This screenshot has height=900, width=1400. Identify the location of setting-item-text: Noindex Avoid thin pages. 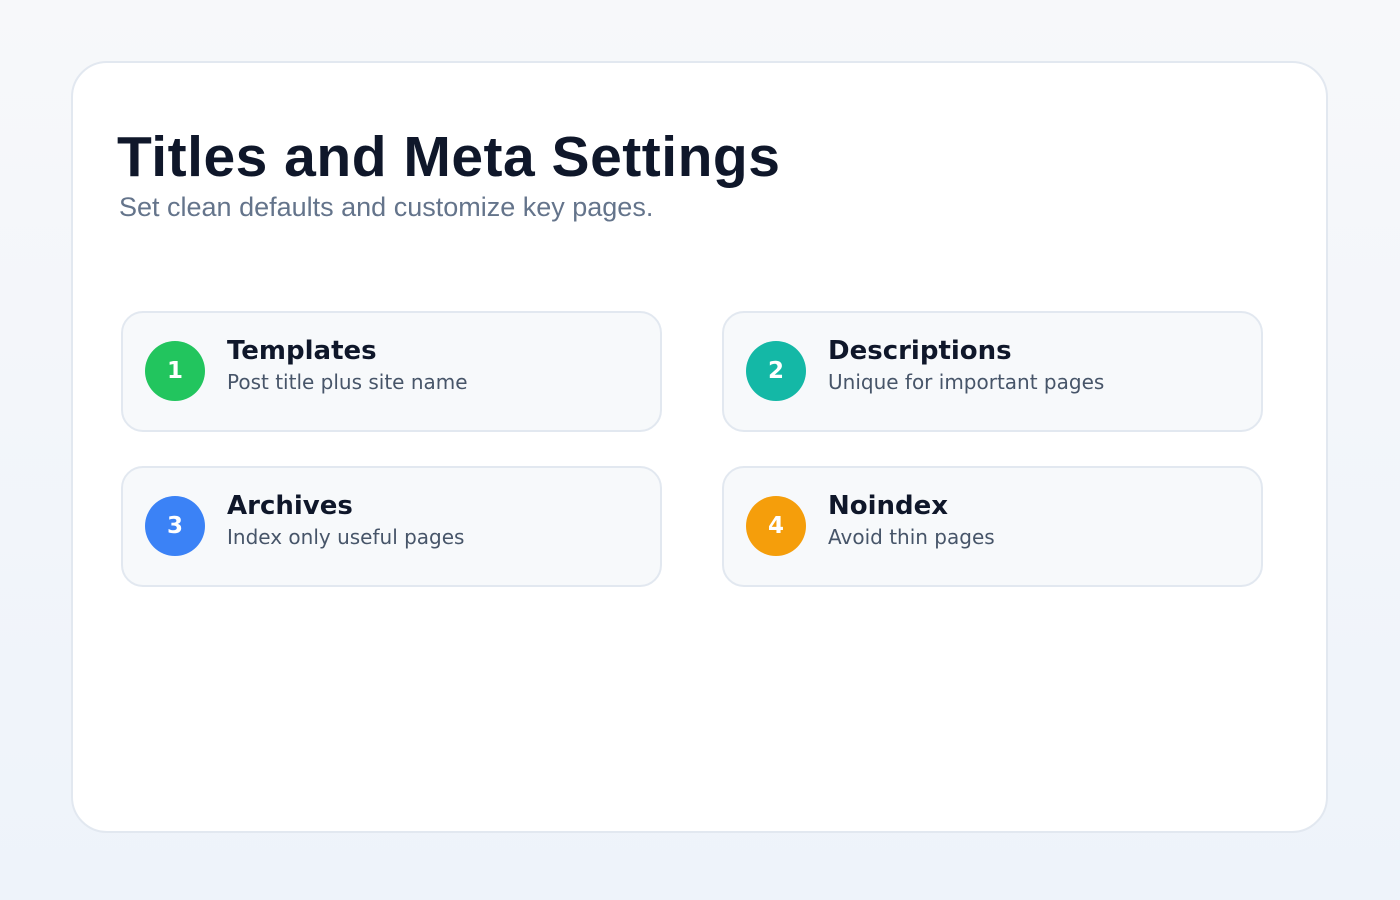
(911, 520).